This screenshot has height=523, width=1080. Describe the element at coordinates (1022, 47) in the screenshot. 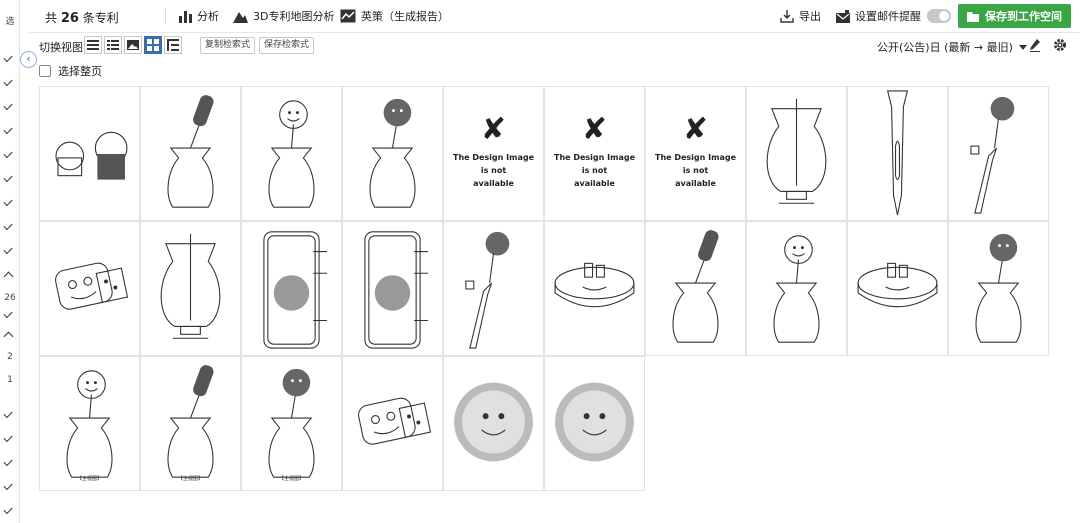

I see `chevron-down-icon` at that location.